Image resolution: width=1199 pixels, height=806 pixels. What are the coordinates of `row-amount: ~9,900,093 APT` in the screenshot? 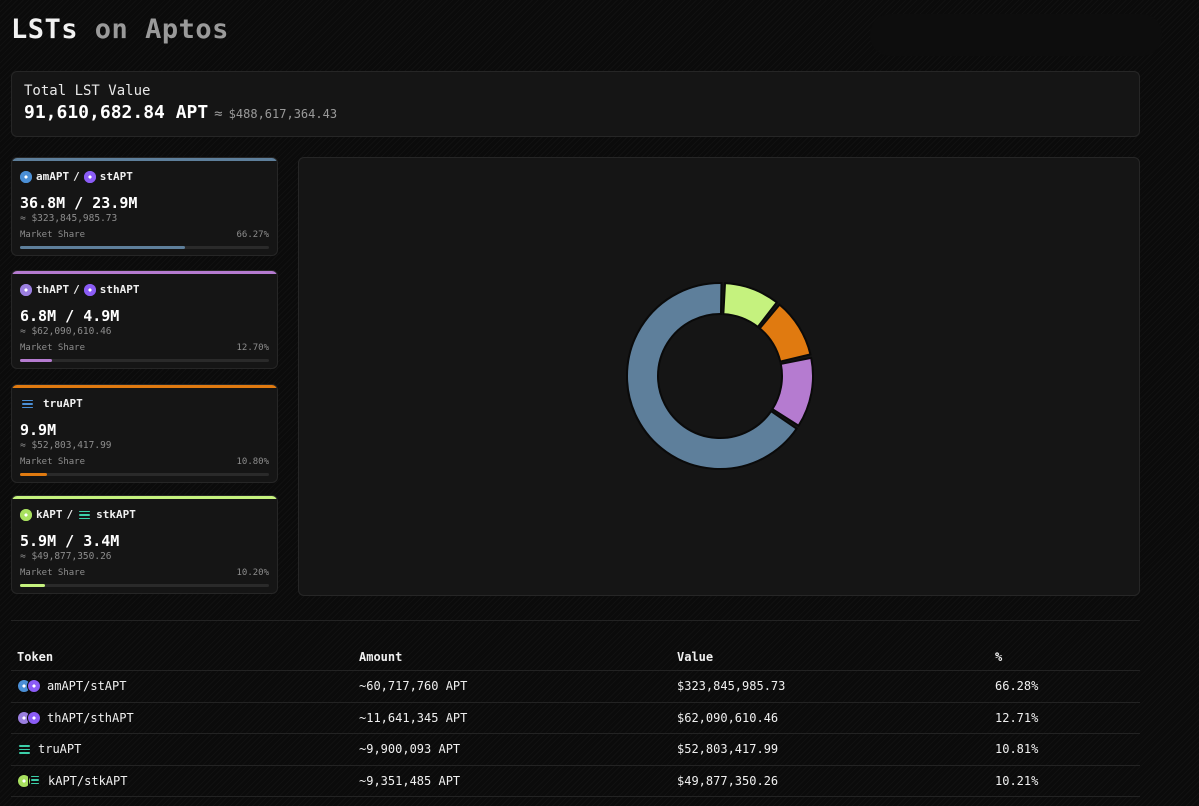 It's located at (410, 749).